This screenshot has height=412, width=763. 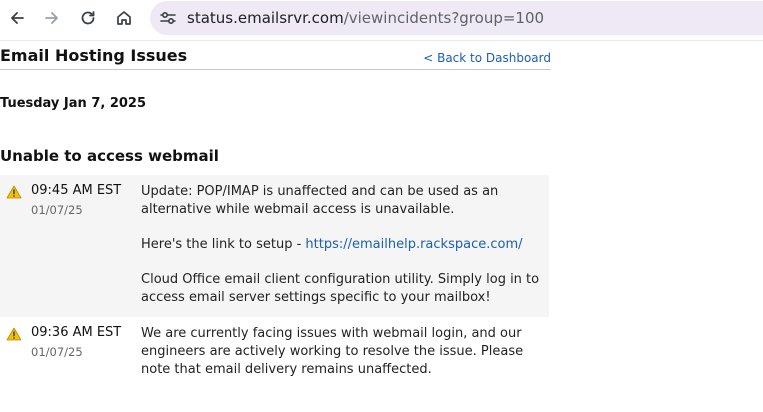 What do you see at coordinates (413, 244) in the screenshot?
I see `setup-help-link: https://emailhelp.rackspace.com/` at bounding box center [413, 244].